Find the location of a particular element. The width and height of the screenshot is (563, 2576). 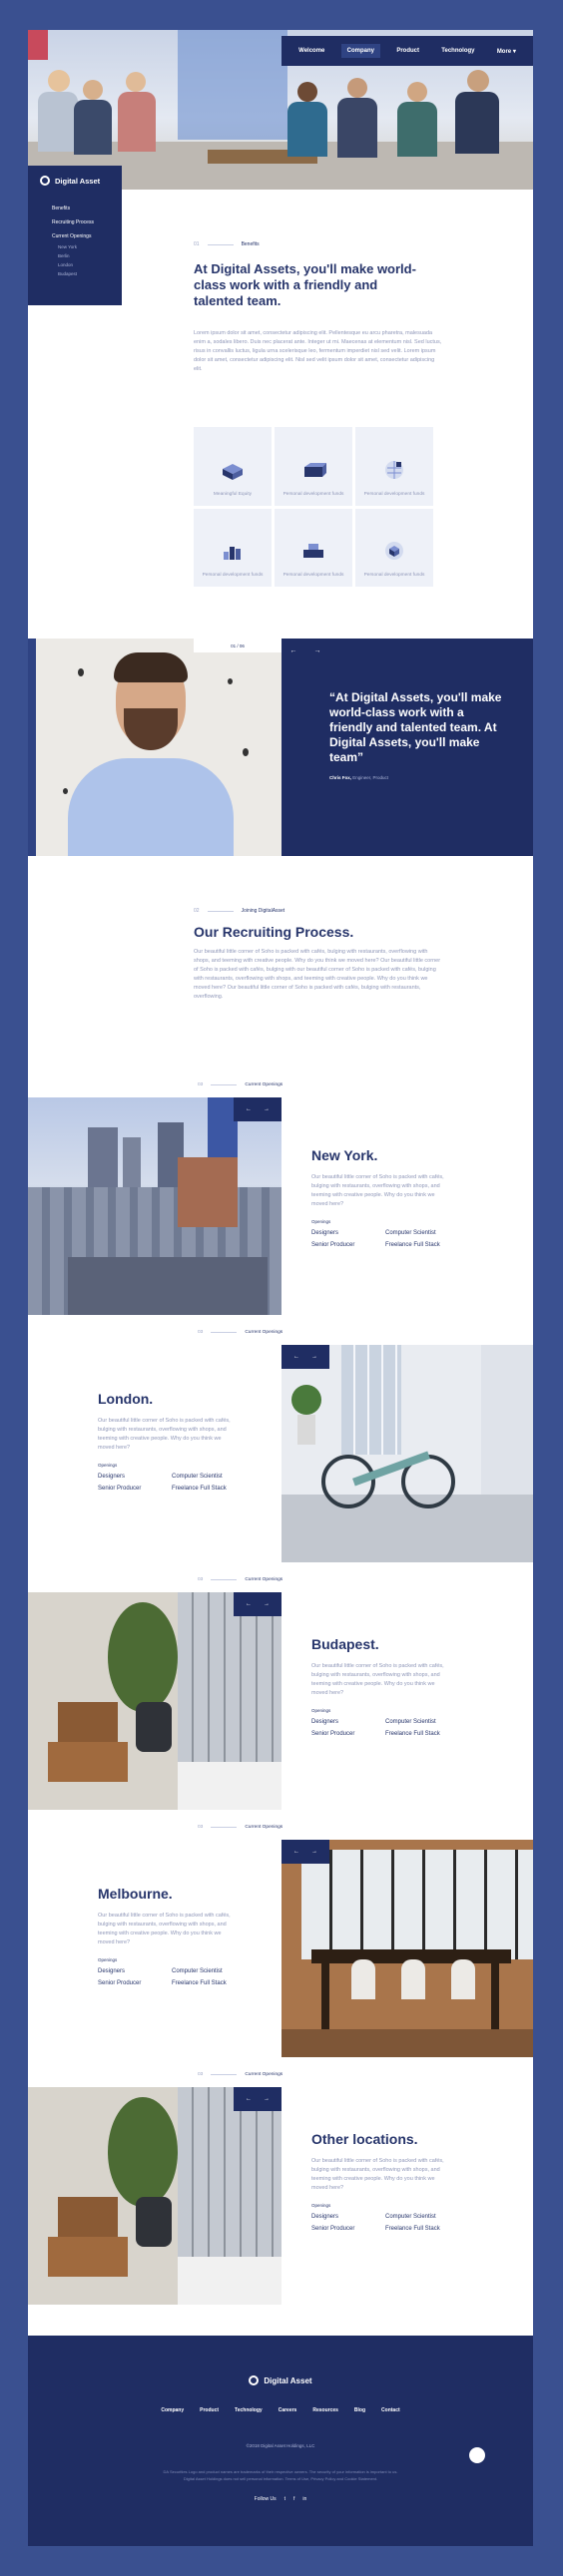

footer-link-product: Product is located at coordinates (209, 2410).